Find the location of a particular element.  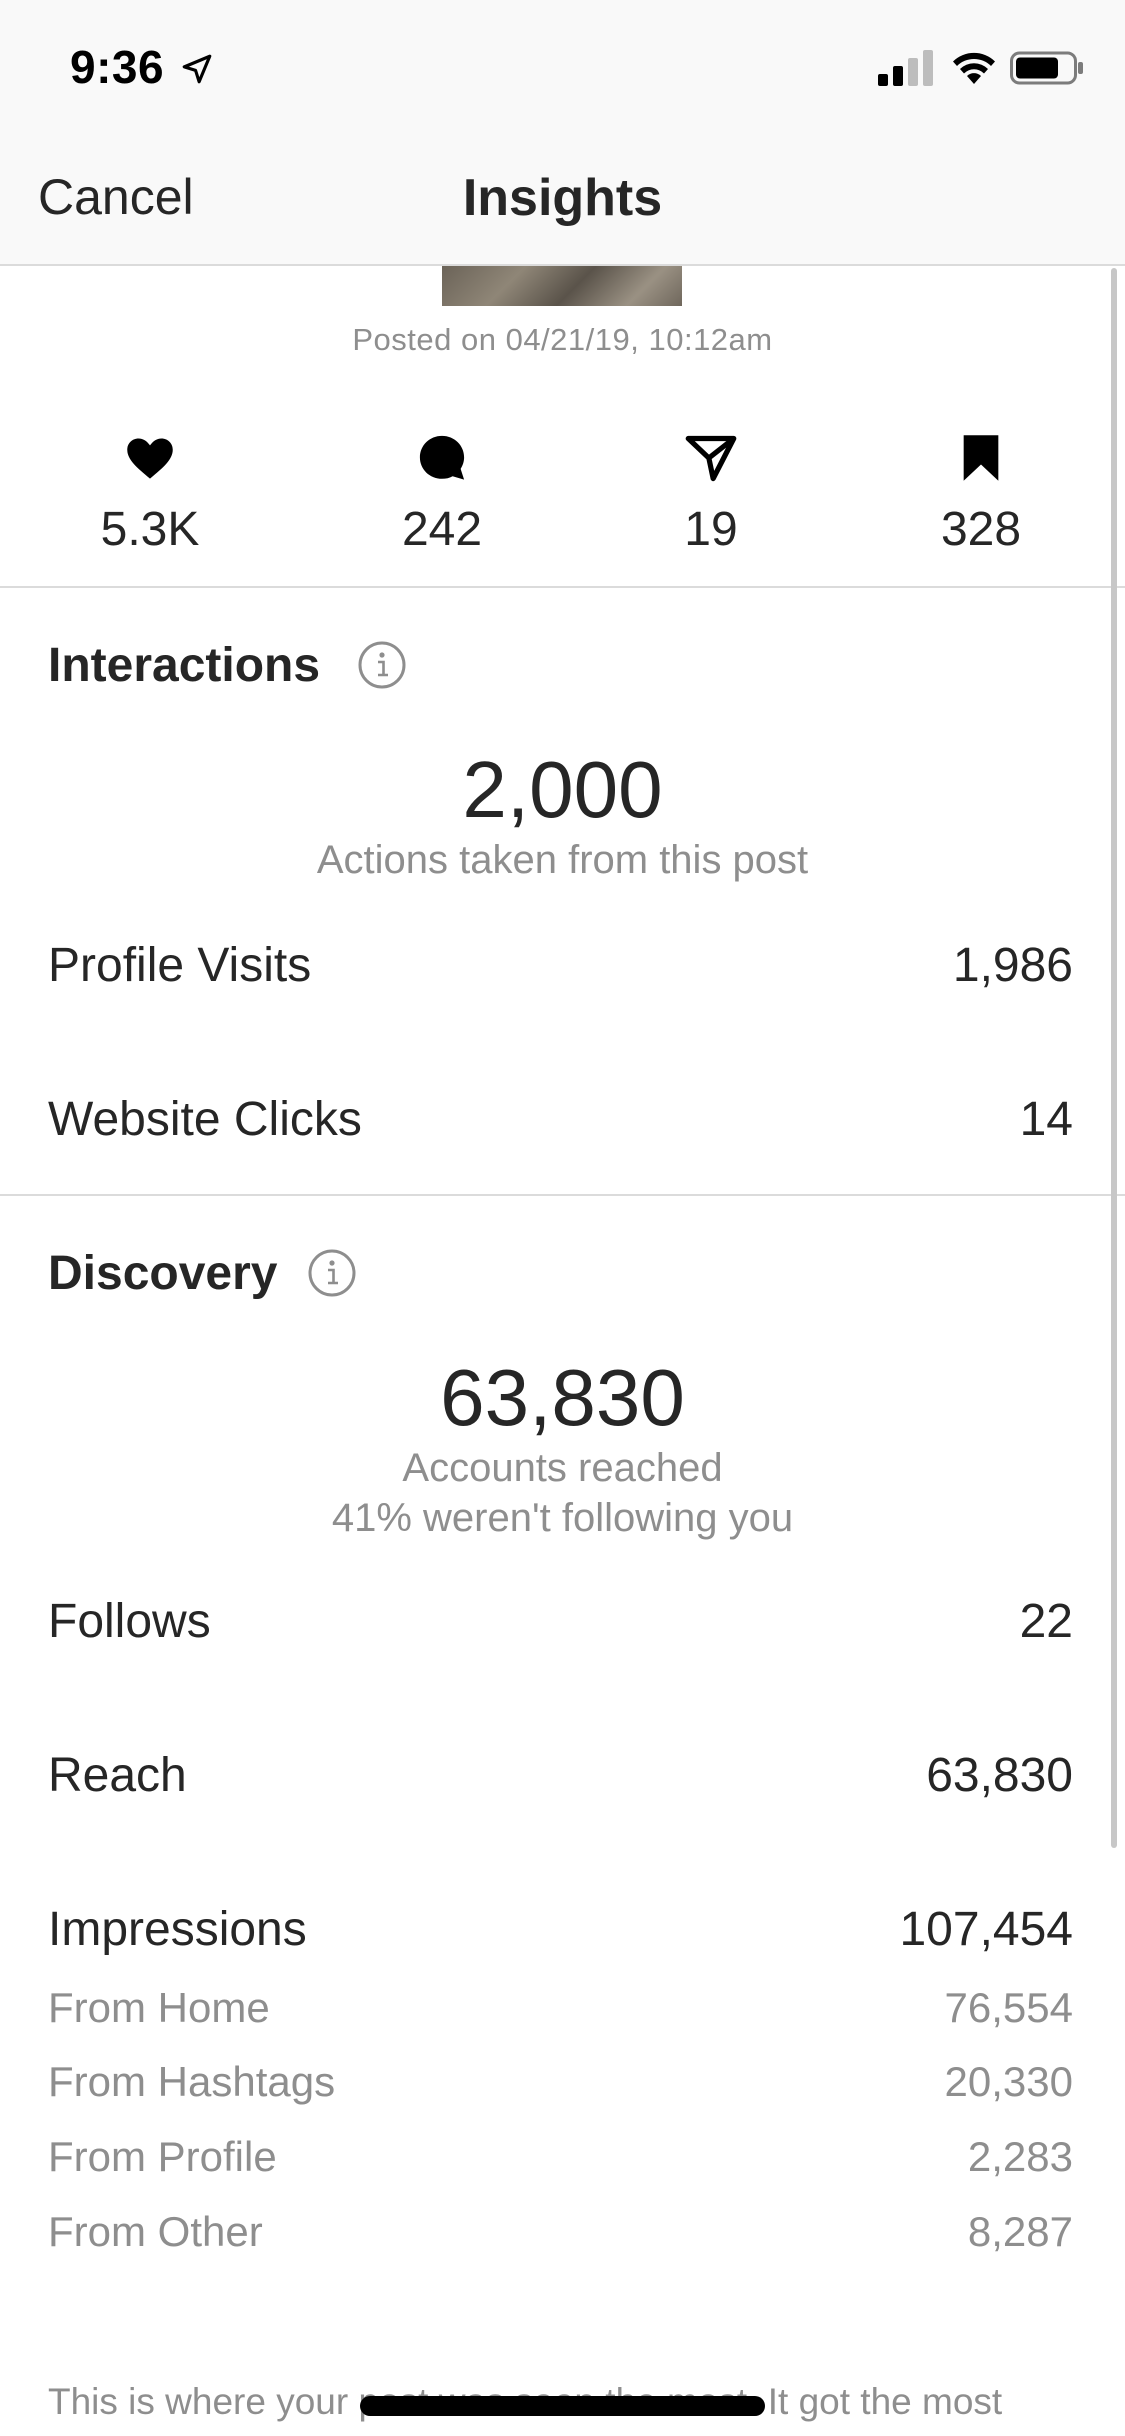

from-other-label: From Other is located at coordinates (155, 2231).